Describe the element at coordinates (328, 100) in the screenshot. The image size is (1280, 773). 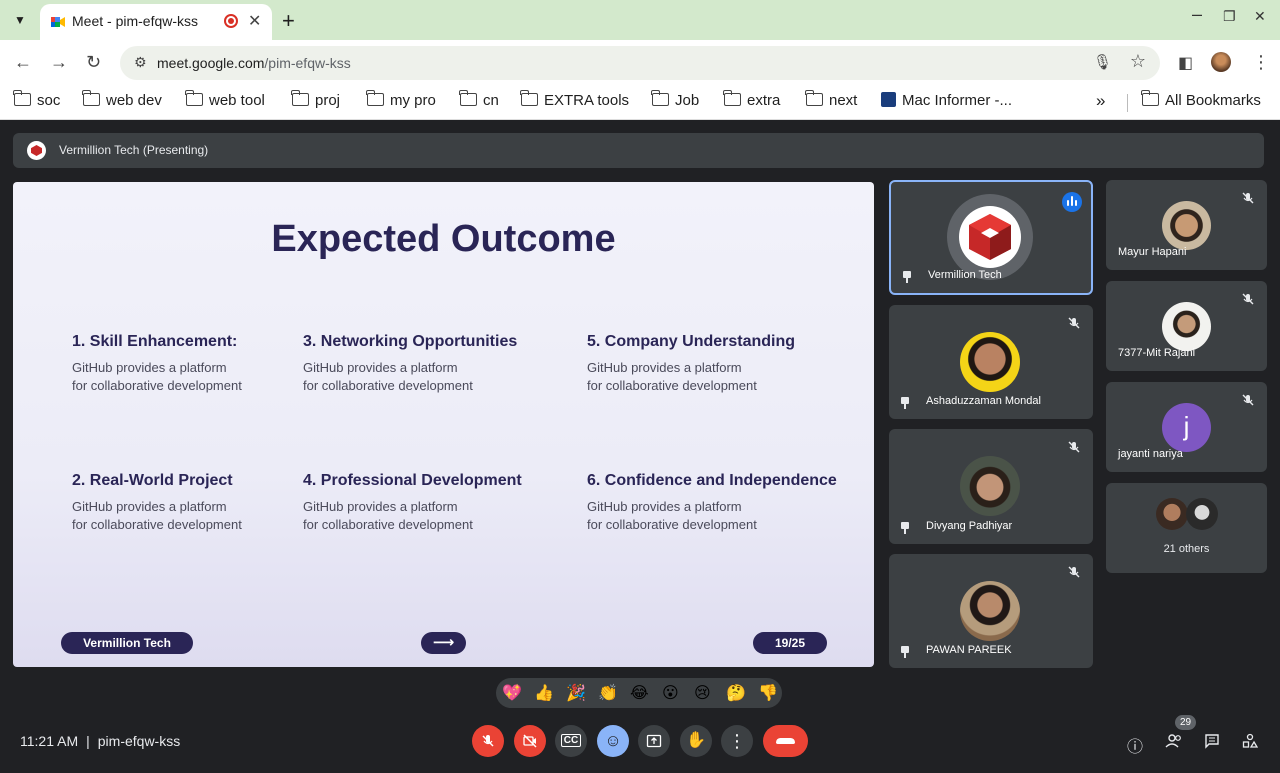
I see `bookmark-label: proj` at that location.